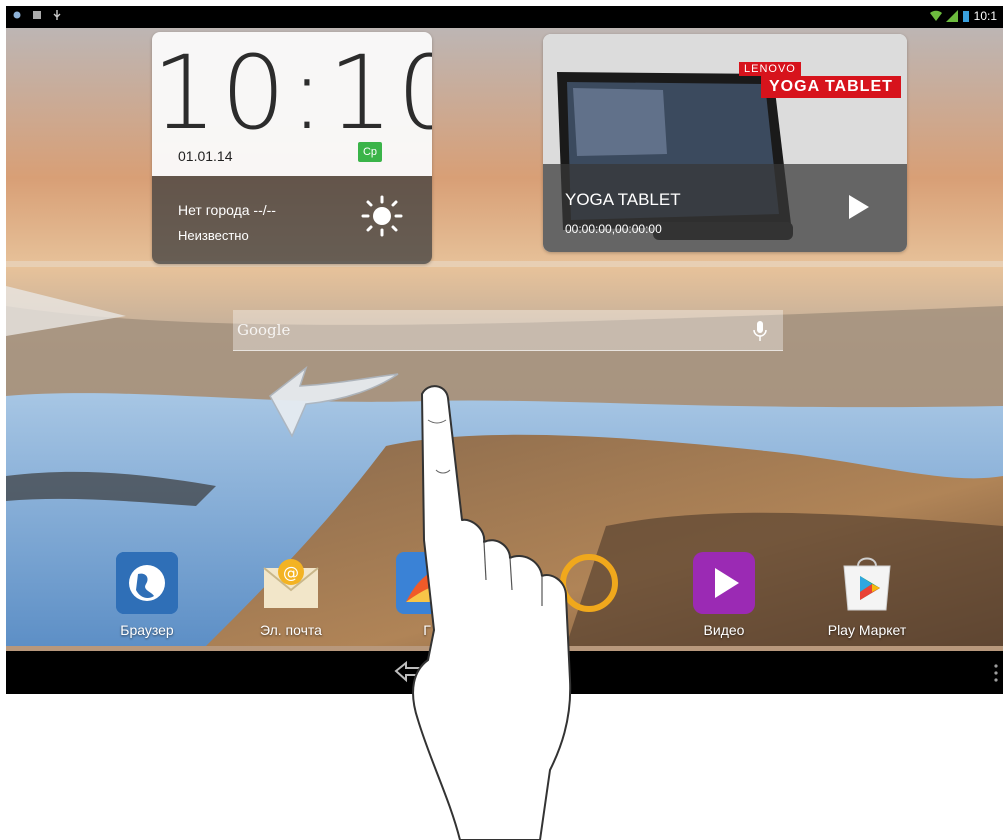 The width and height of the screenshot is (1003, 840). What do you see at coordinates (985, 16) in the screenshot?
I see `status-time: 10:1` at bounding box center [985, 16].